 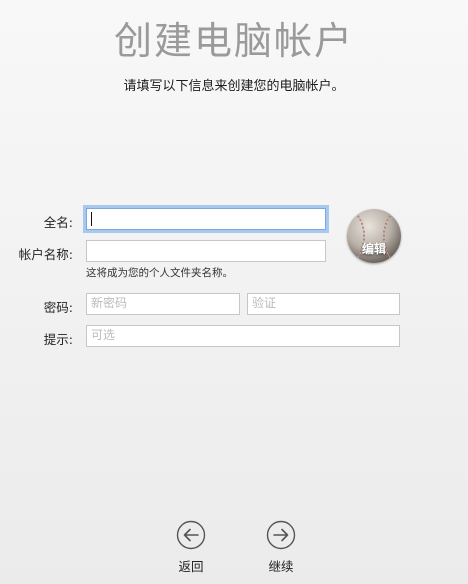 I want to click on page-subtitle: 请填写以下信息来创建您的电脑帐户。, so click(x=234, y=86).